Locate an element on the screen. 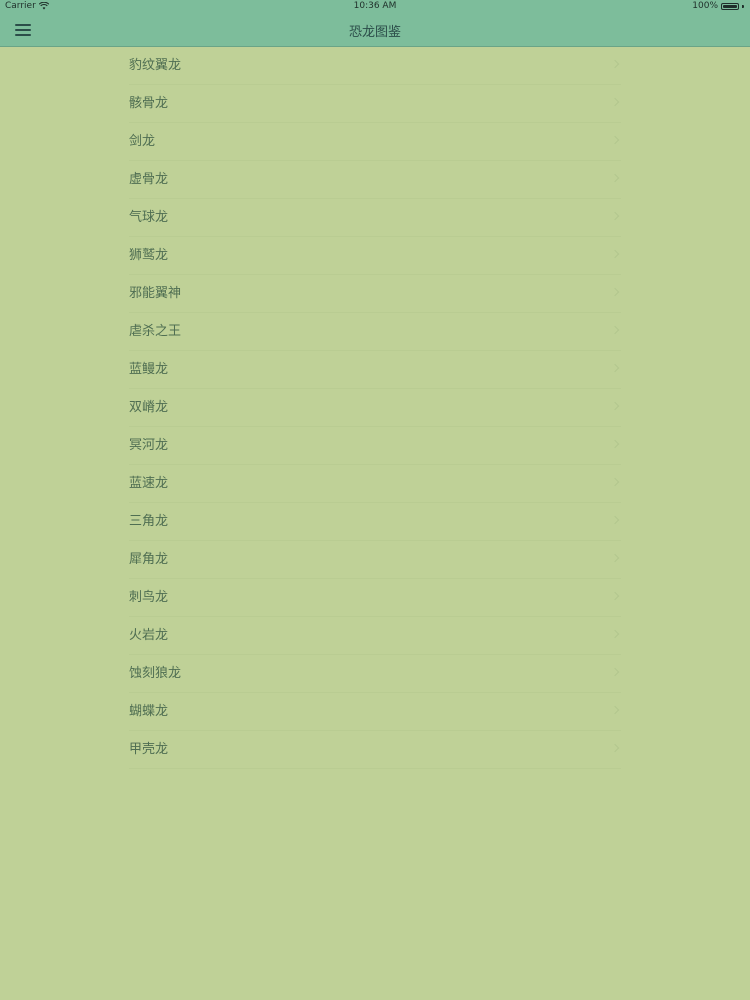  list-item-label: 骸骨龙 is located at coordinates (149, 103).